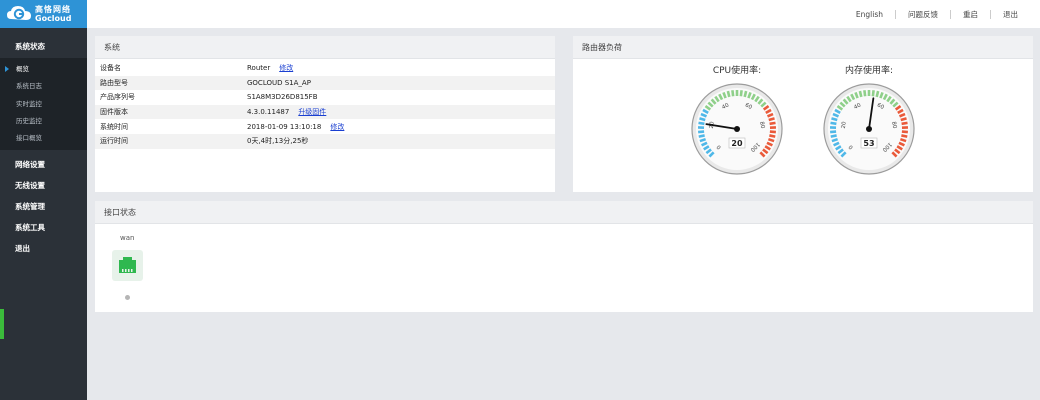  What do you see at coordinates (563, 14) in the screenshot?
I see `top-bar: English 问题反馈 重启 退出` at bounding box center [563, 14].